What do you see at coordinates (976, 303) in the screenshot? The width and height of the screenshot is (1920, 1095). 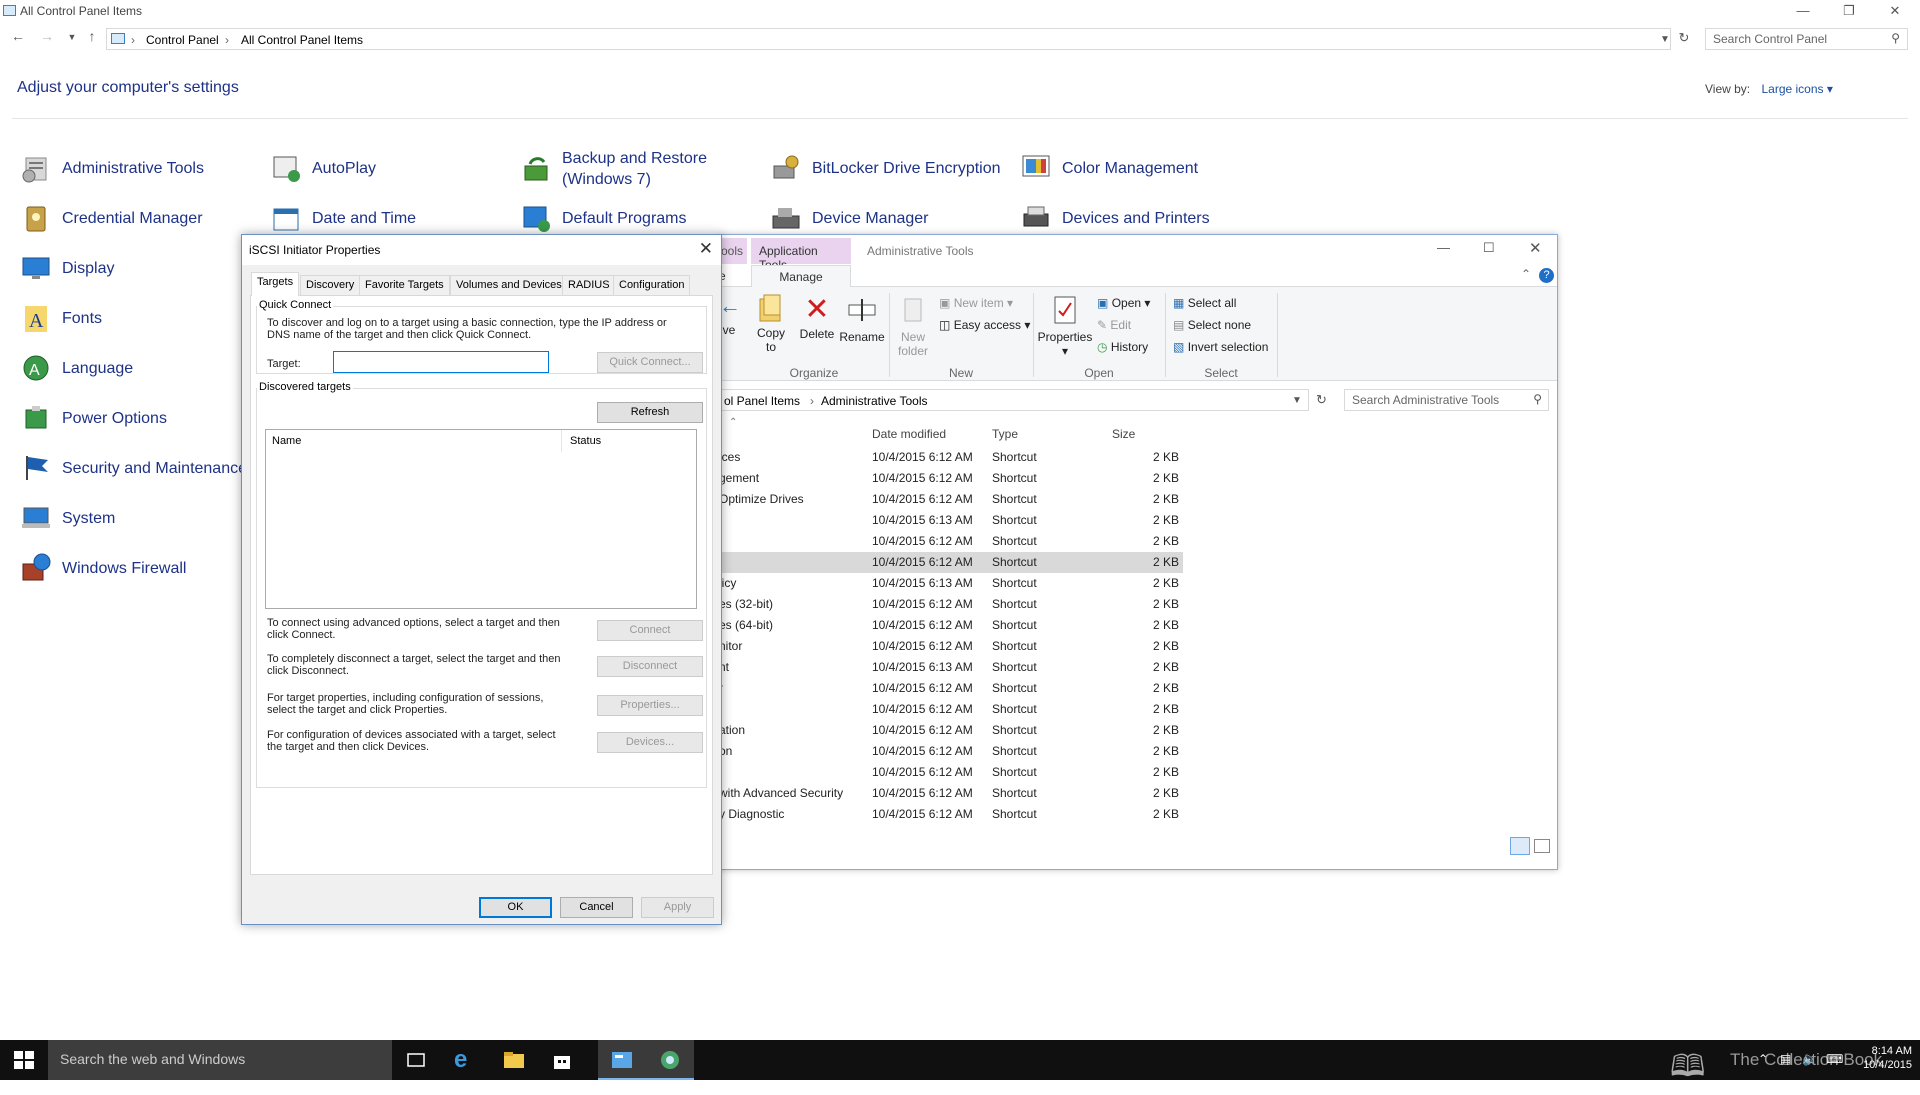 I see `new-item-button: ▣ New item ▾` at bounding box center [976, 303].